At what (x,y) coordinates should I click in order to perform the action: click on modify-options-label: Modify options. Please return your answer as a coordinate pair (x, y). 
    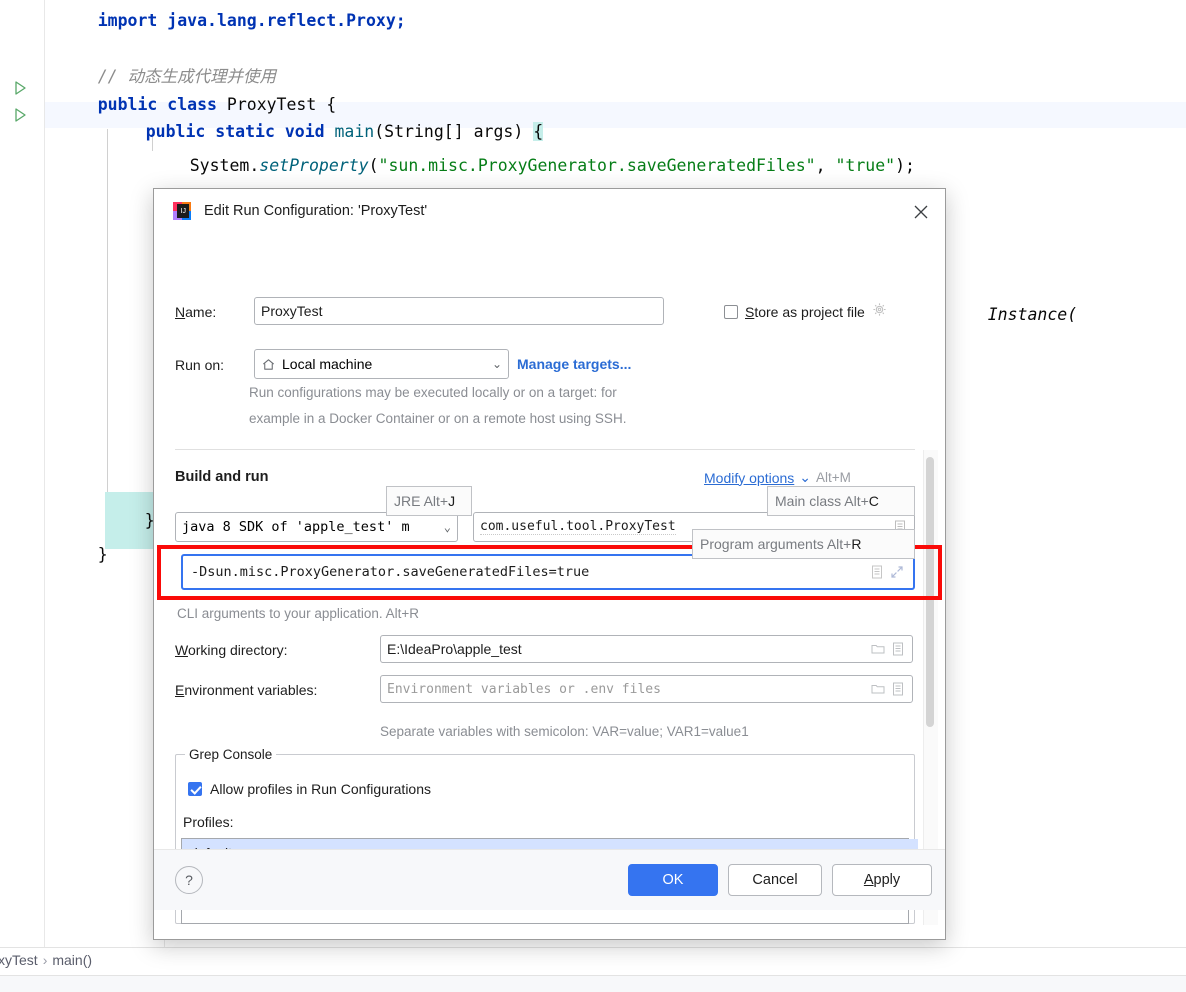
    Looking at the image, I should click on (749, 477).